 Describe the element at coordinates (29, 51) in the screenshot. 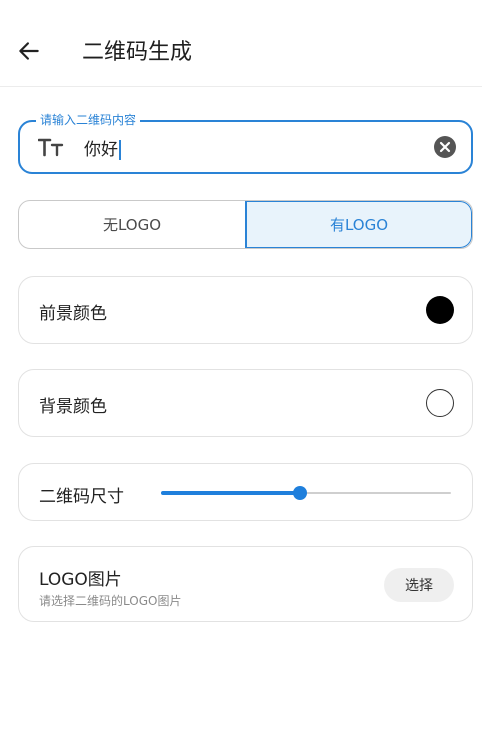

I see `arrow-left-icon` at that location.